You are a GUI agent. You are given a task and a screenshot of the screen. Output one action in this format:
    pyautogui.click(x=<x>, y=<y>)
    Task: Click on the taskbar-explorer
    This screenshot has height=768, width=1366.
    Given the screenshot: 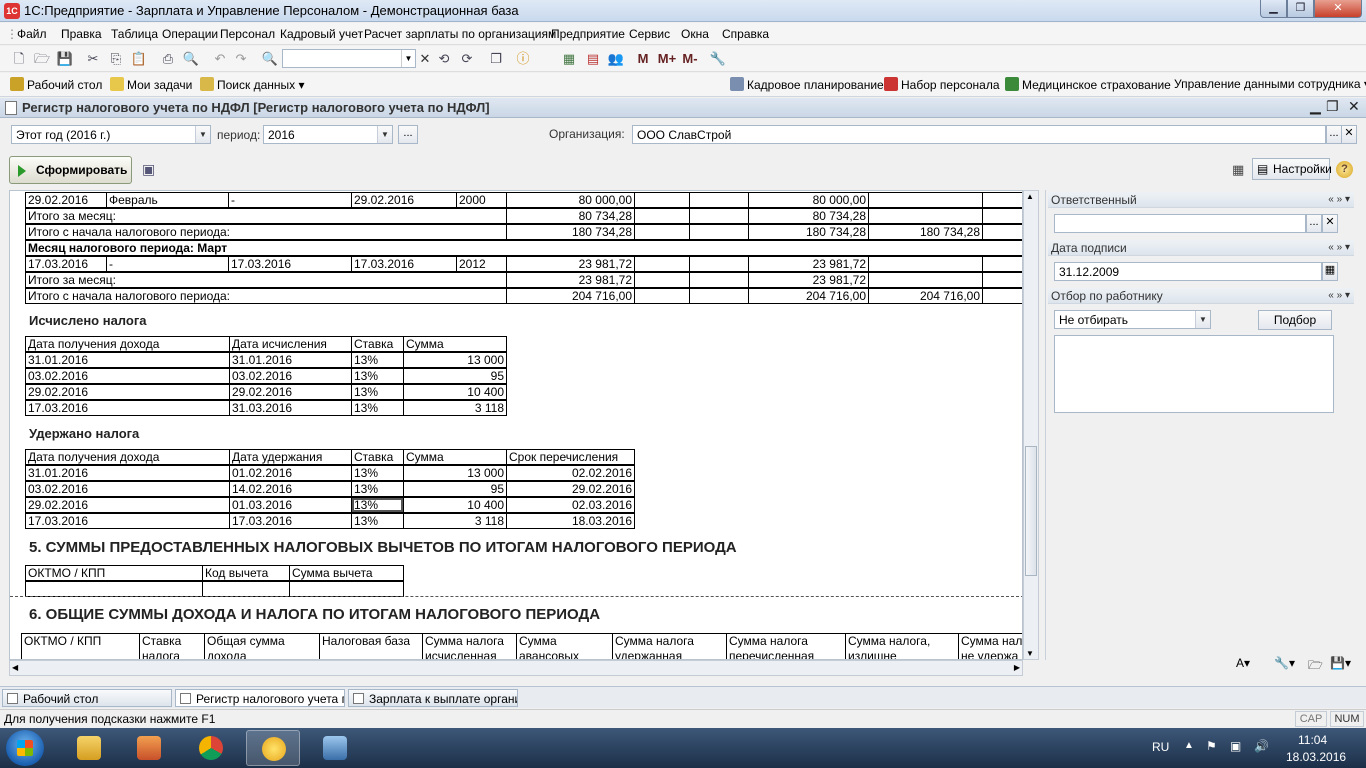 What is the action you would take?
    pyautogui.click(x=89, y=748)
    